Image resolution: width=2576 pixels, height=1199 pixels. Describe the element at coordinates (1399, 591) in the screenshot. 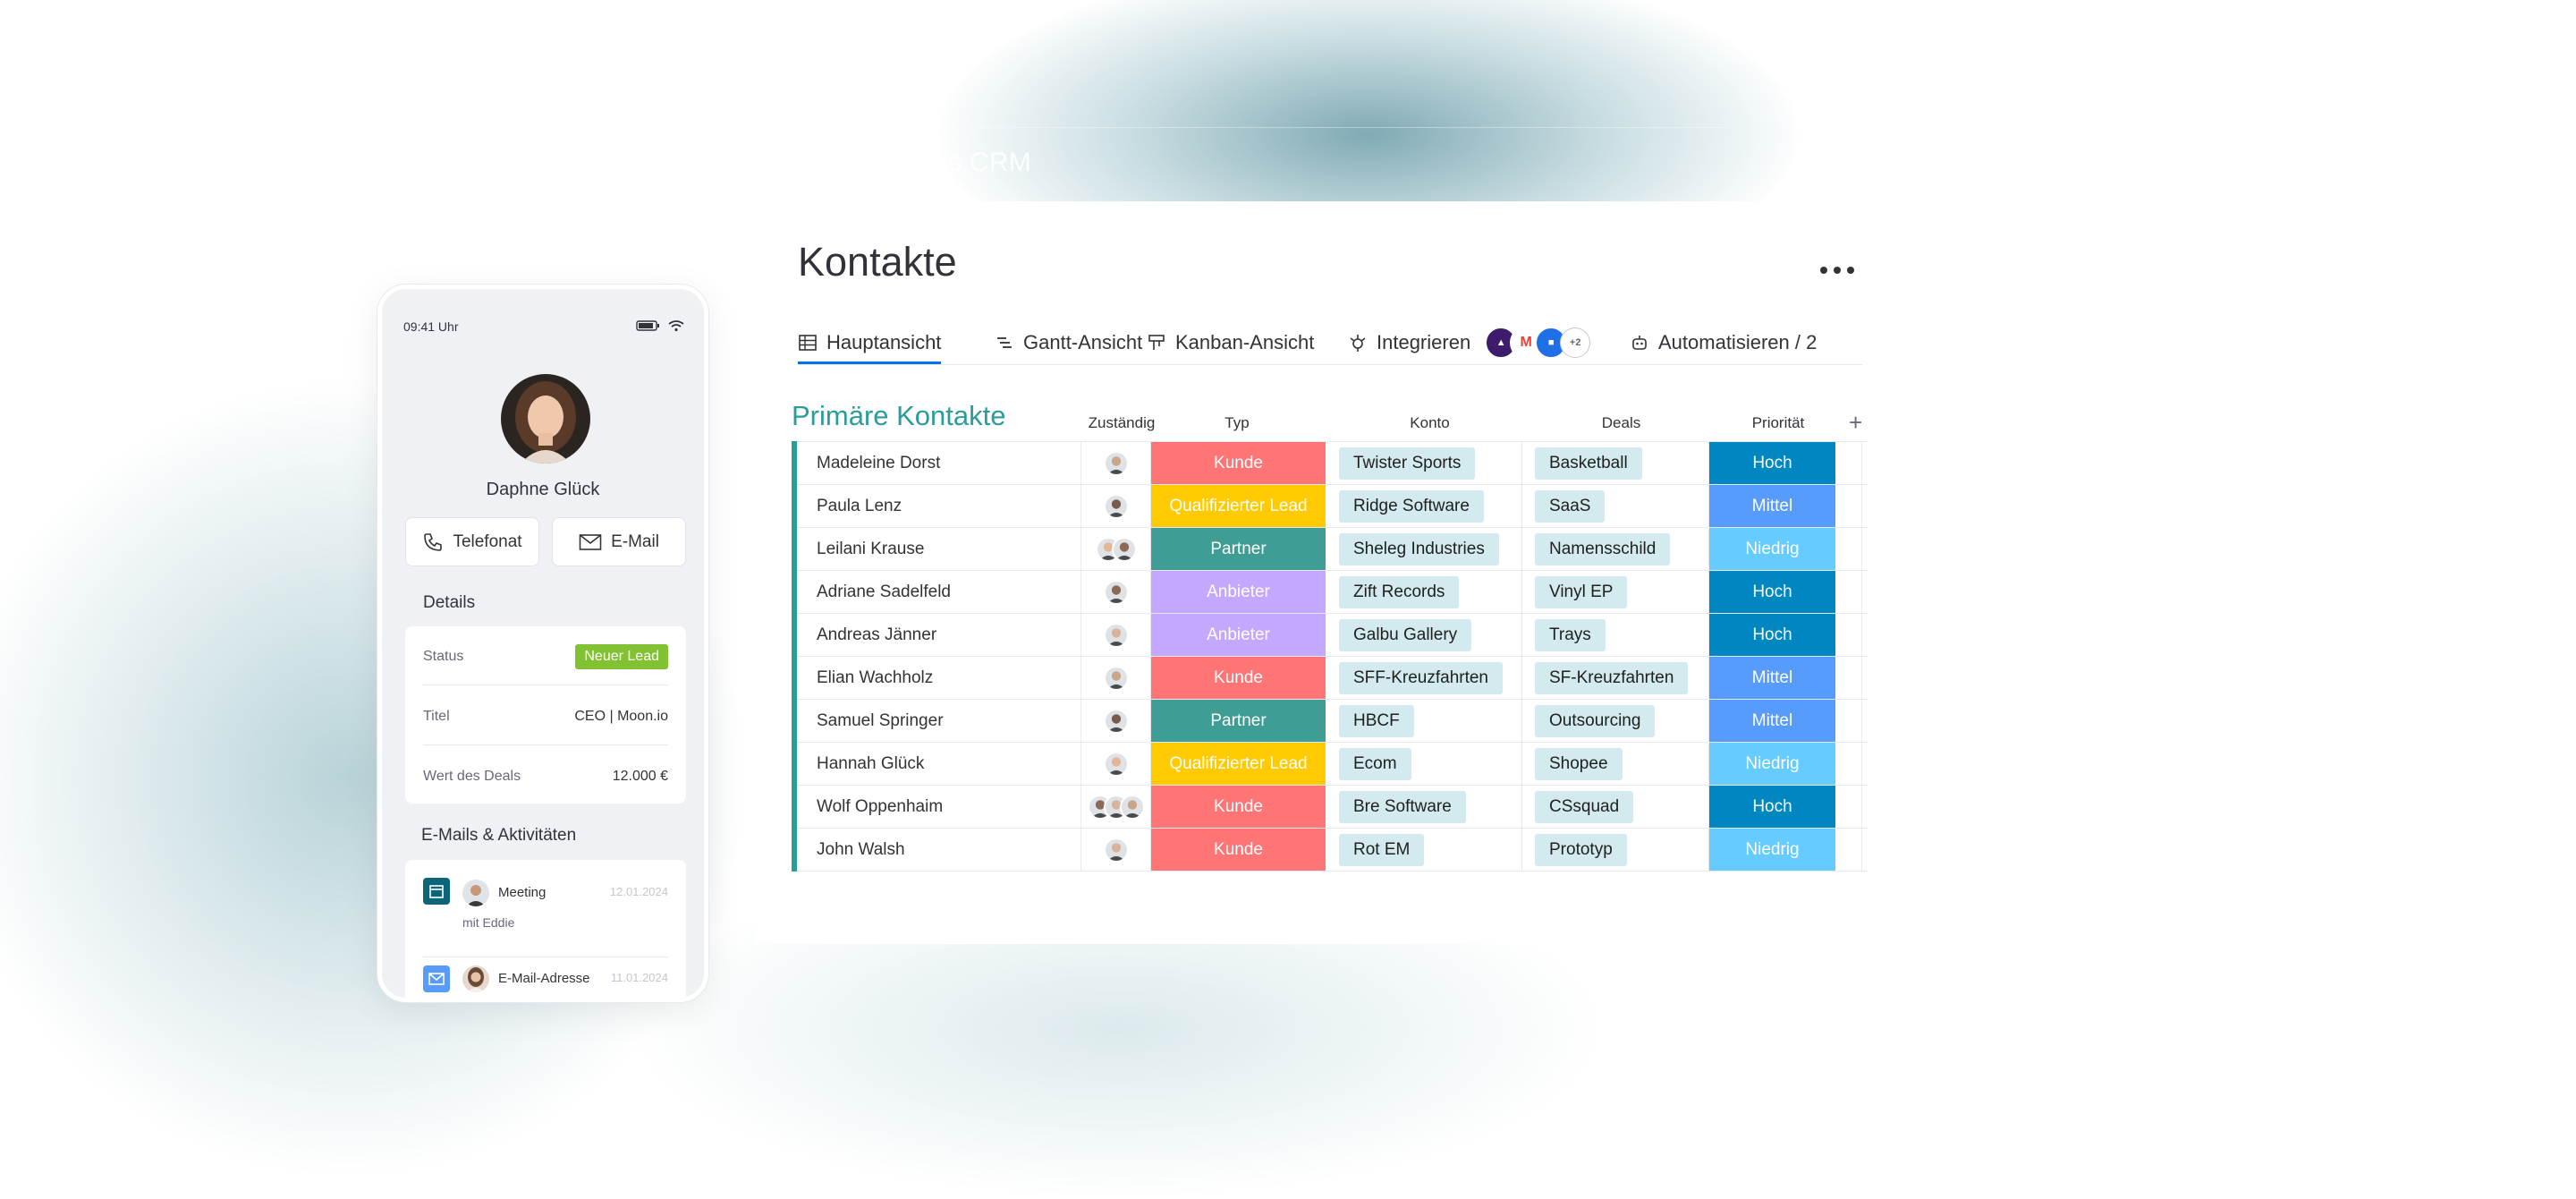

I see `account-tag: Zift Records` at that location.